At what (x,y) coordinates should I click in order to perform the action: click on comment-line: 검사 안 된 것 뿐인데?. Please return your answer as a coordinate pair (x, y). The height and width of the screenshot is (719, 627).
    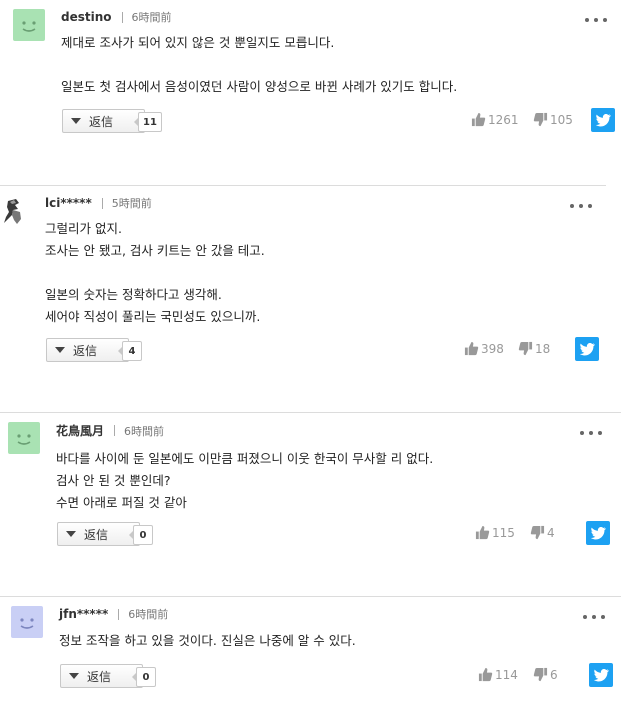
    Looking at the image, I should click on (113, 480).